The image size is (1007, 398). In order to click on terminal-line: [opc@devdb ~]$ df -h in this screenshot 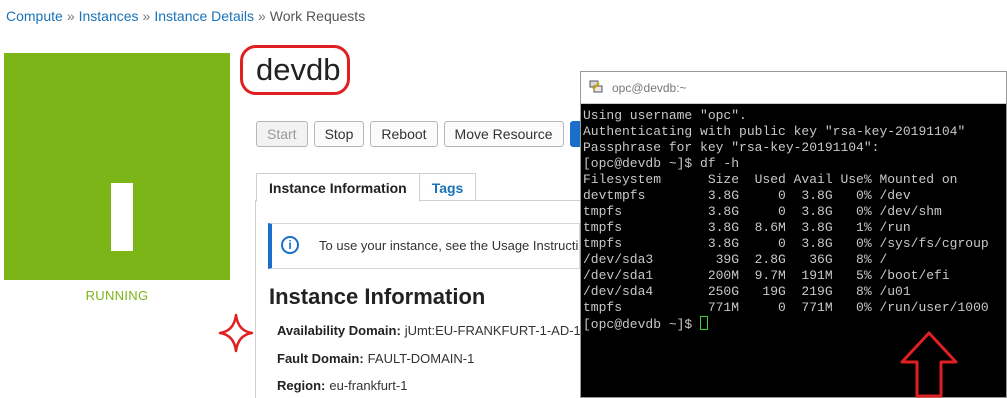, I will do `click(661, 163)`.